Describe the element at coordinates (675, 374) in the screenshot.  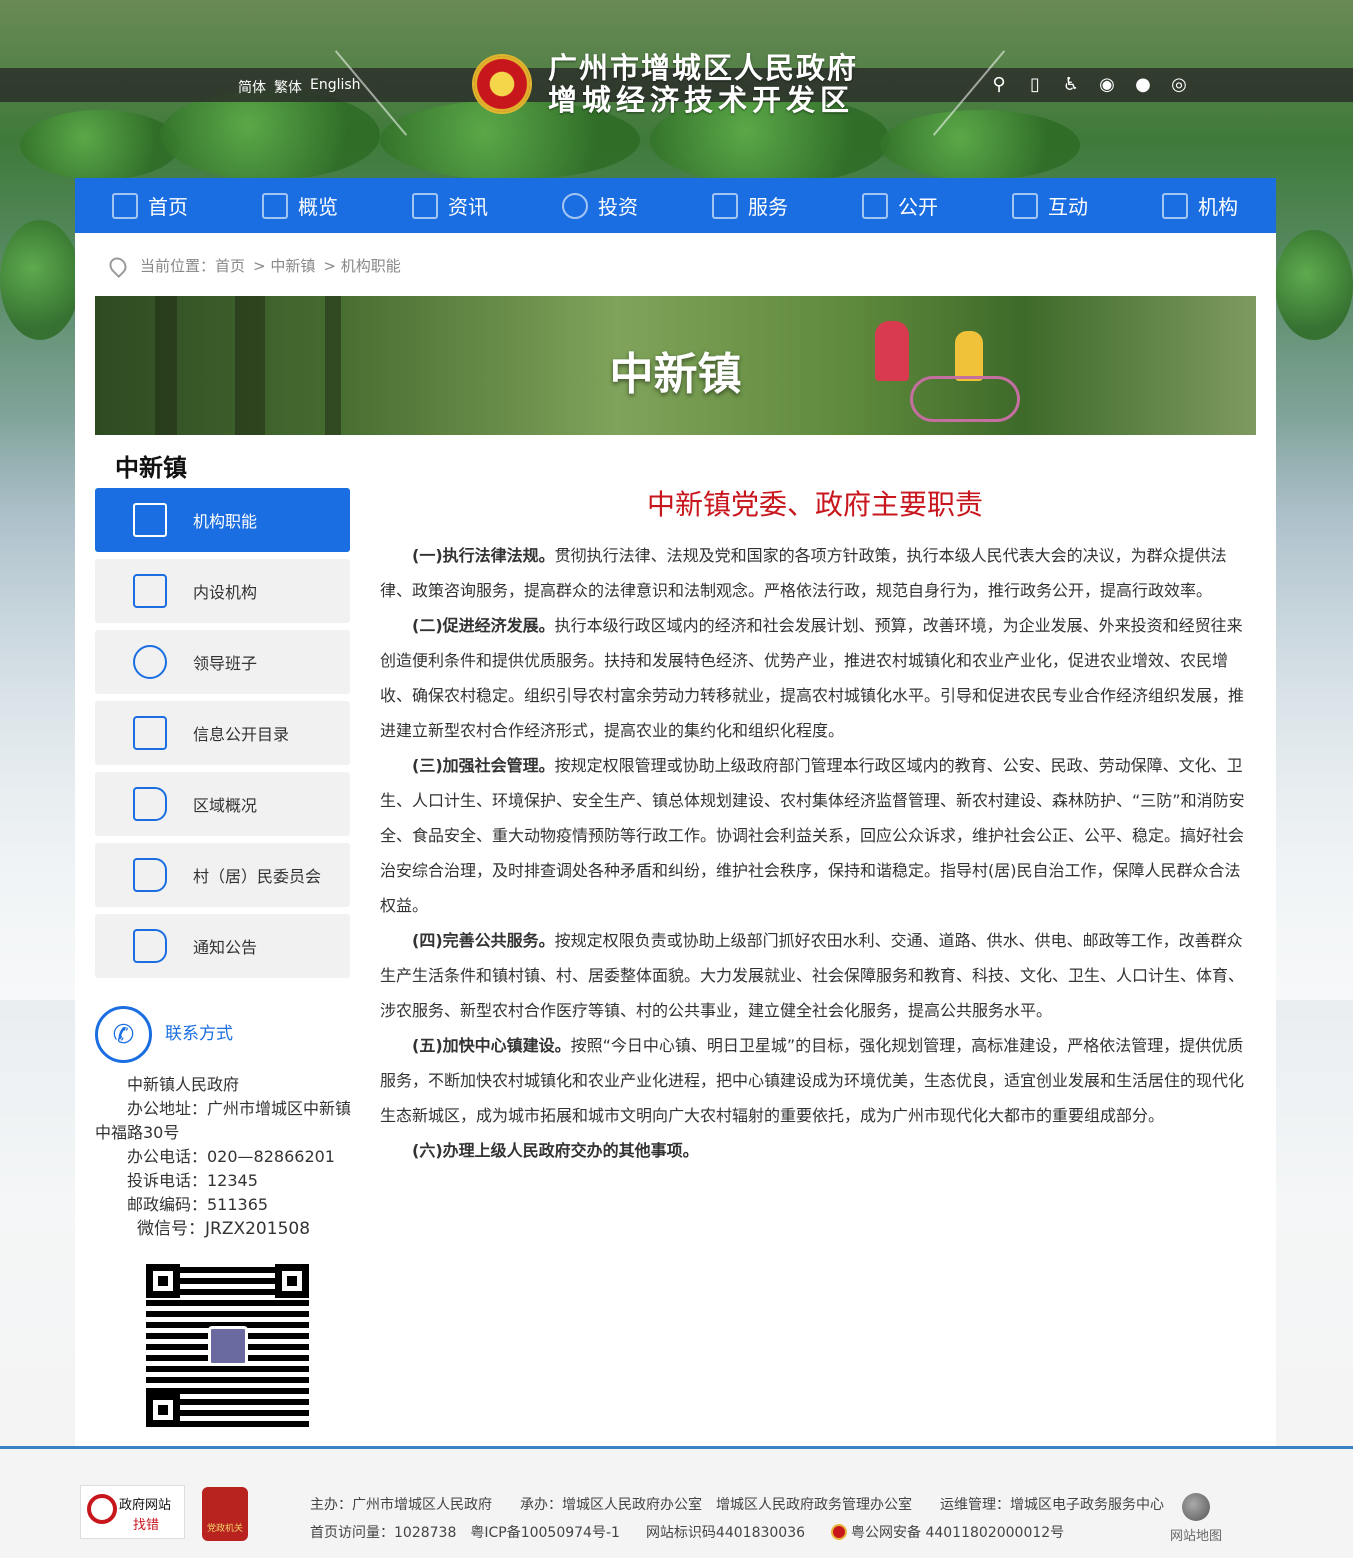
I see `banner-title: 中新镇` at that location.